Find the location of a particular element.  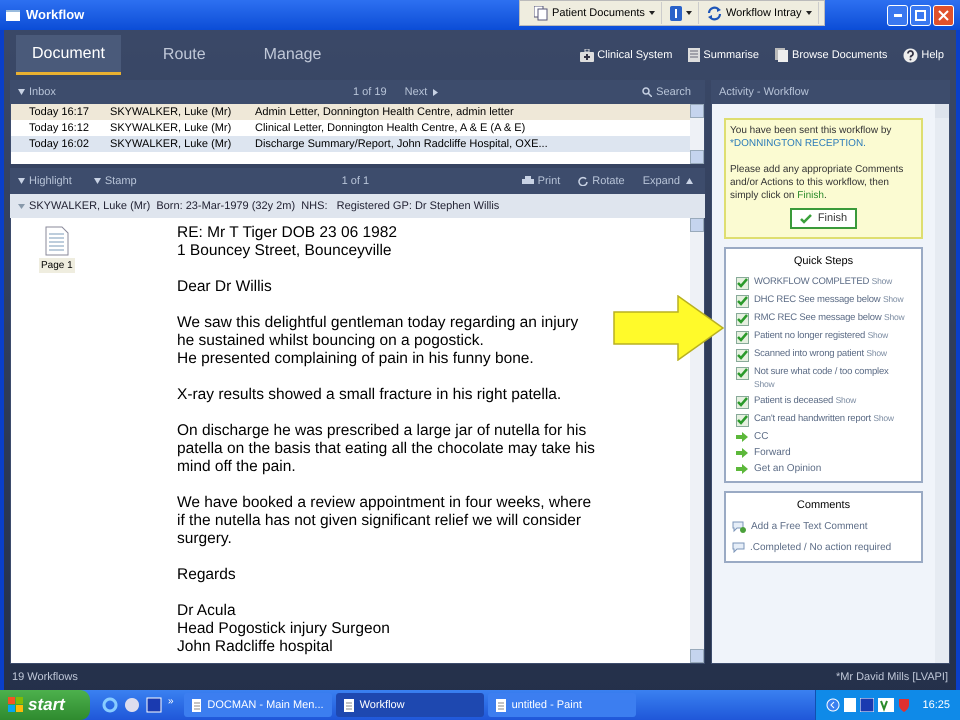

letter-paragraph: Dear Dr Willis is located at coordinates (225, 287).